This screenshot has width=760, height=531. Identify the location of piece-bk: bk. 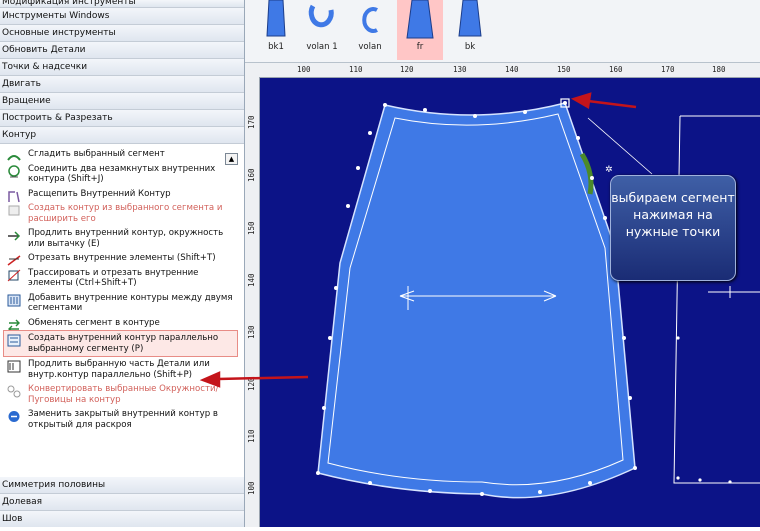
(470, 30).